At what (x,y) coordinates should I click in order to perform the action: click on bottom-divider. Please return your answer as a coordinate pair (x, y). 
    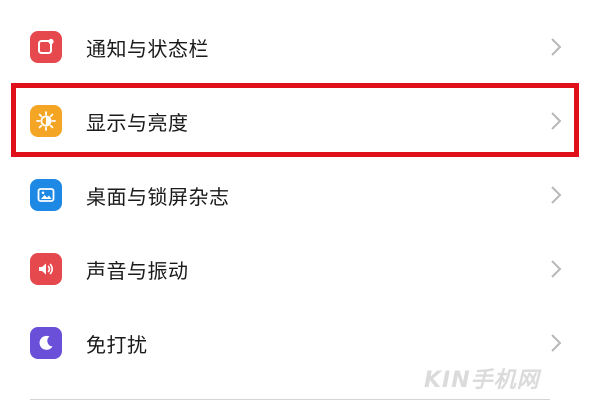
    Looking at the image, I should click on (290, 399).